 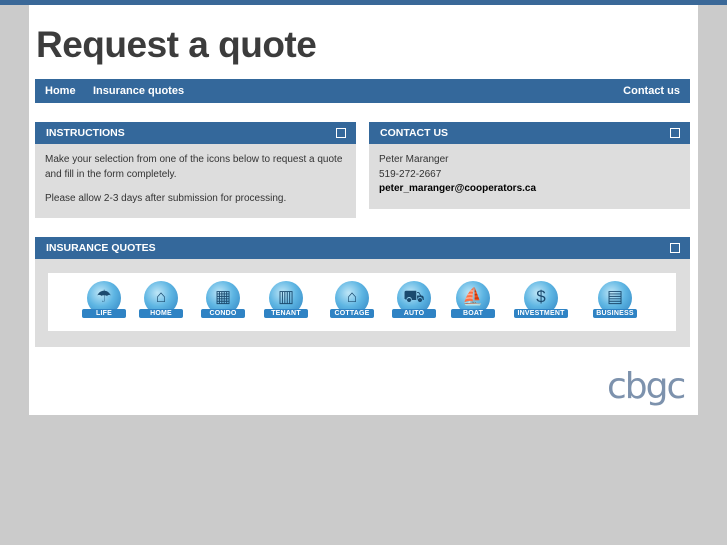 What do you see at coordinates (529, 189) in the screenshot?
I see `contact-email-link: peter_maranger@cooperators.ca` at bounding box center [529, 189].